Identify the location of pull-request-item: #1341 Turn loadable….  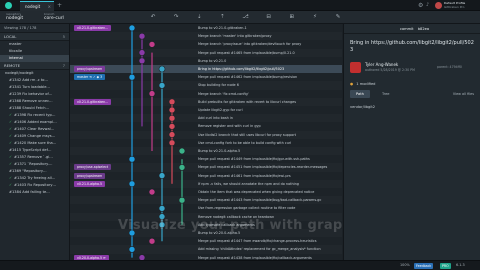
(34, 87).